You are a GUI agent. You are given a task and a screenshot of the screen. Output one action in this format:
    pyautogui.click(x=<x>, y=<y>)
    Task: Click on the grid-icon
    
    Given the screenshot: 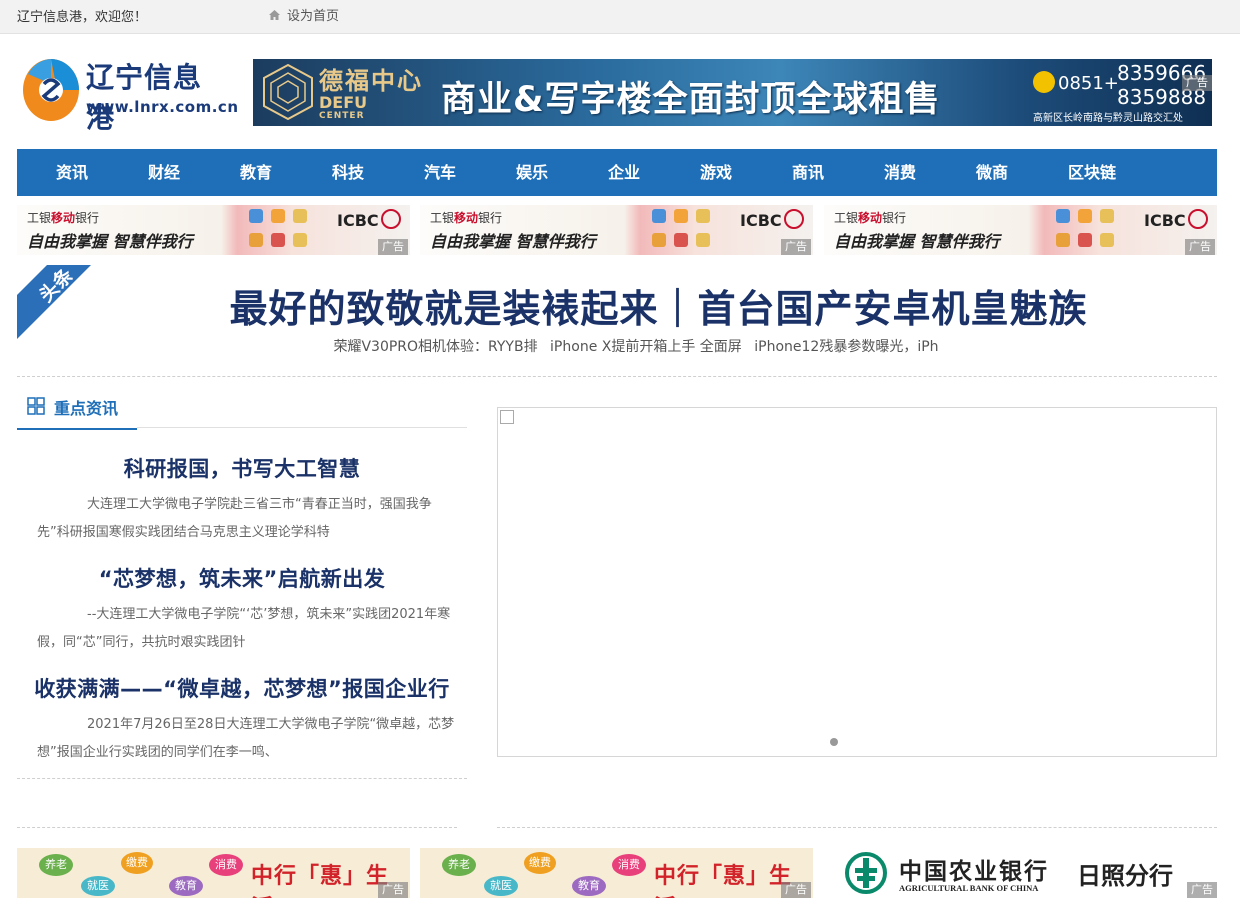 What is the action you would take?
    pyautogui.click(x=36, y=406)
    